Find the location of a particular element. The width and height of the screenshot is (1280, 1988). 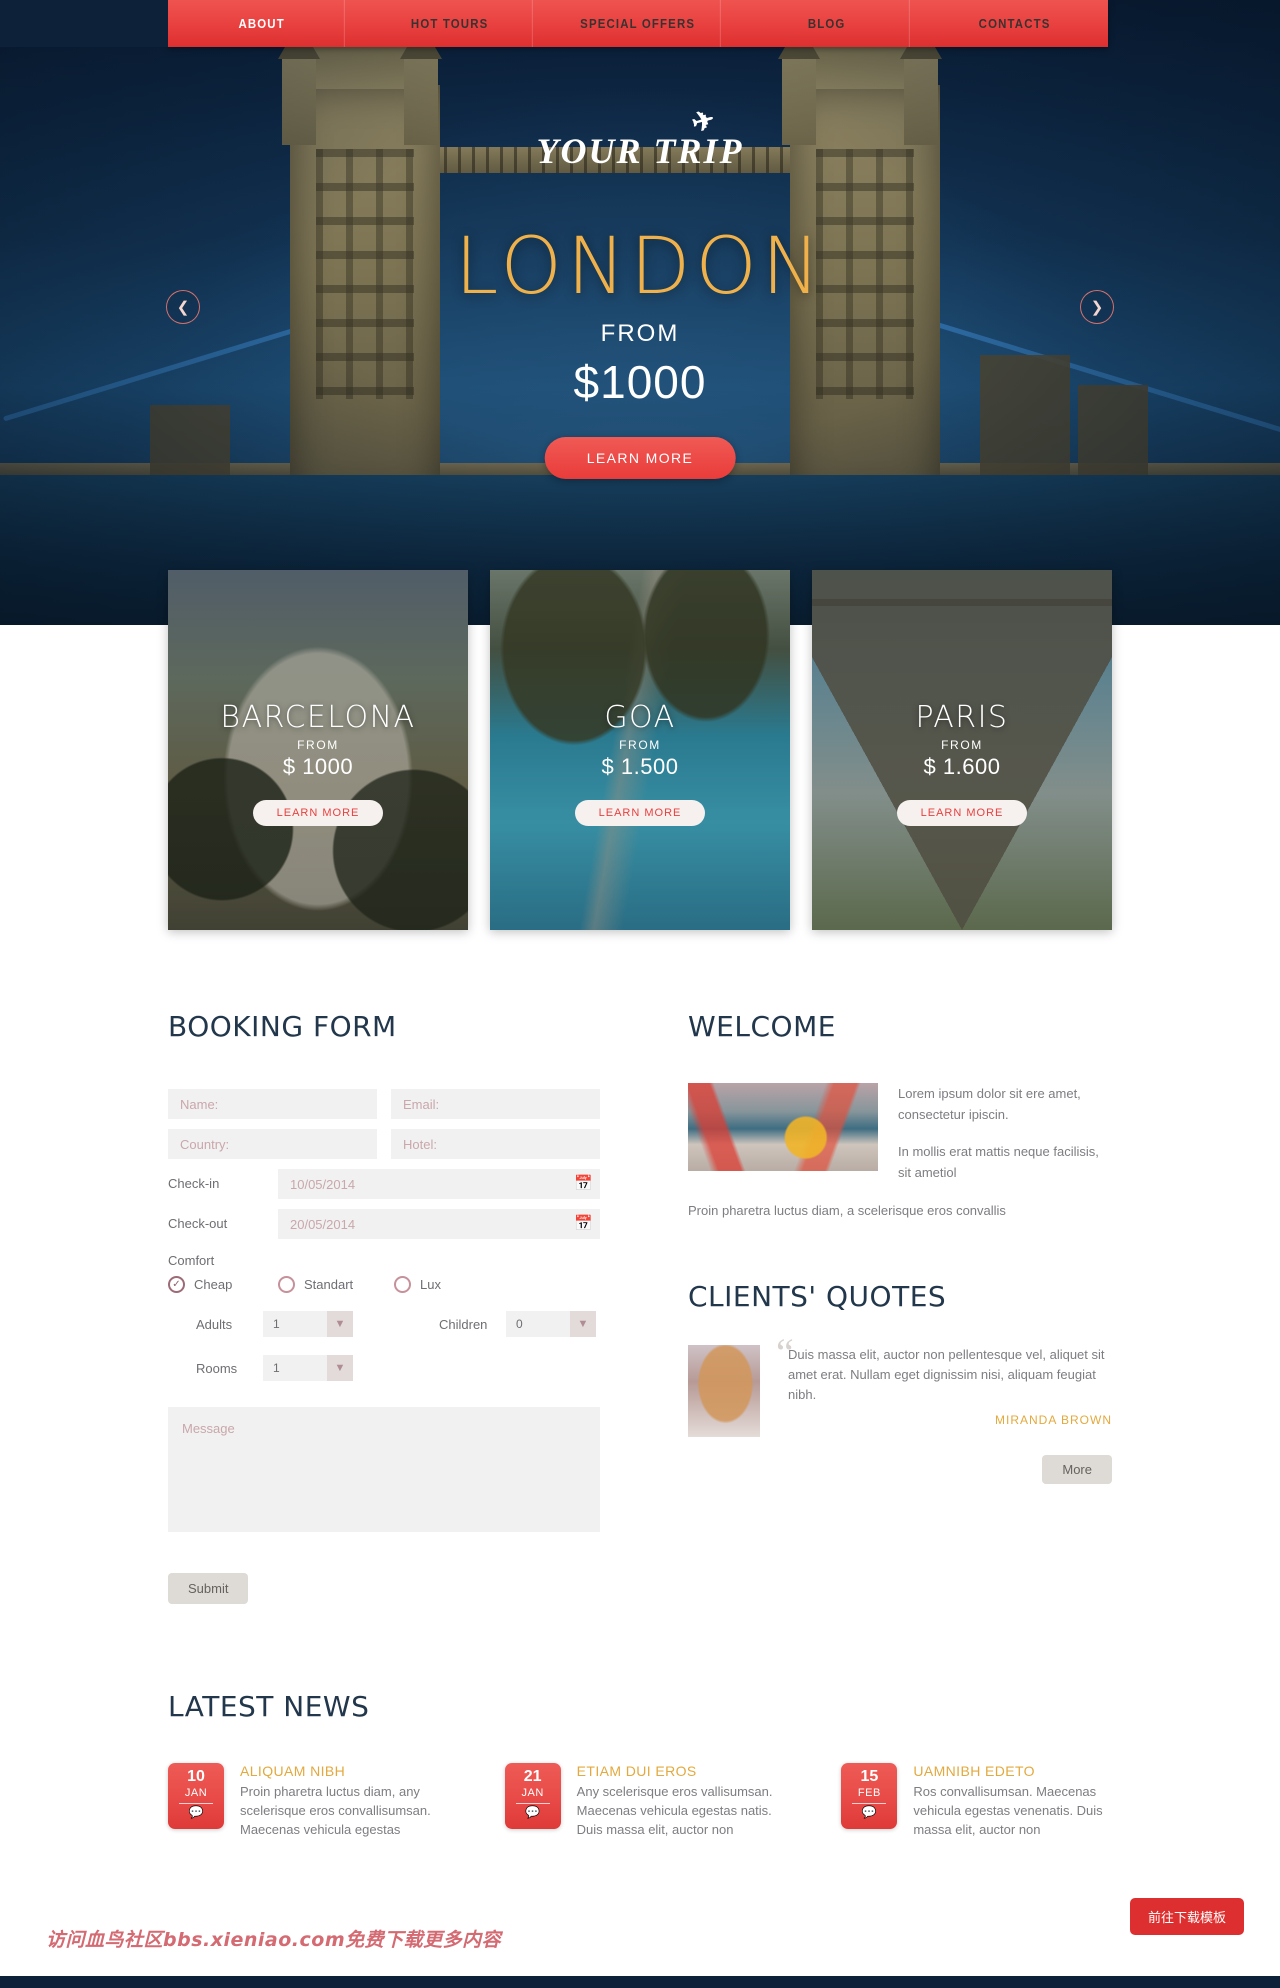

slider-next-icon: ❯ is located at coordinates (1097, 307).